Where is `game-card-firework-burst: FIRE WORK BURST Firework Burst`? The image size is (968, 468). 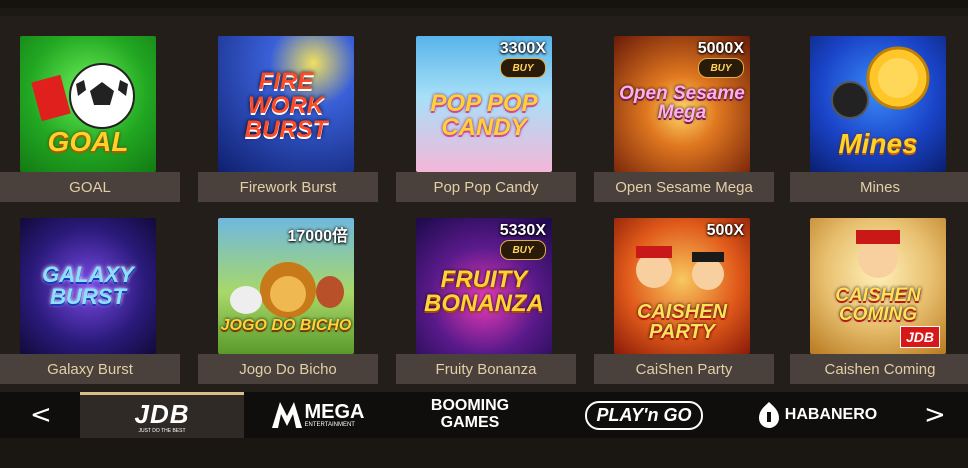 game-card-firework-burst: FIRE WORK BURST Firework Burst is located at coordinates (288, 120).